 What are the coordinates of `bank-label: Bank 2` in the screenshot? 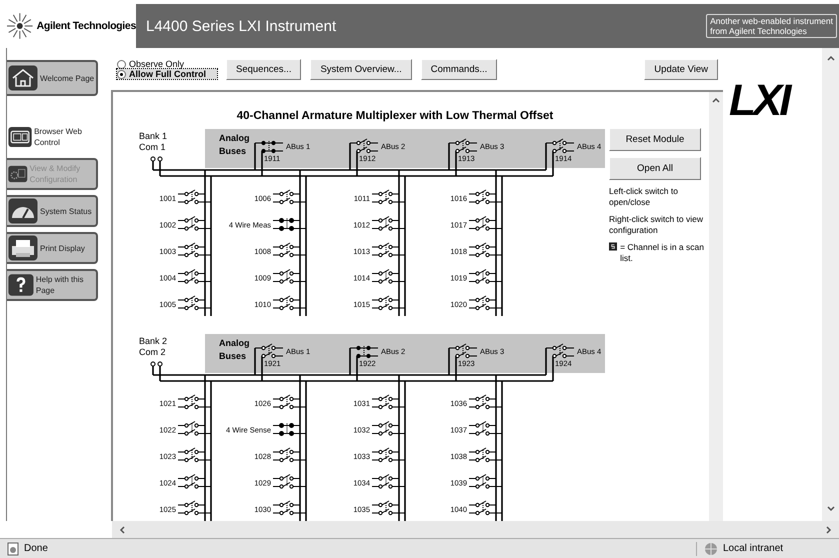 It's located at (153, 341).